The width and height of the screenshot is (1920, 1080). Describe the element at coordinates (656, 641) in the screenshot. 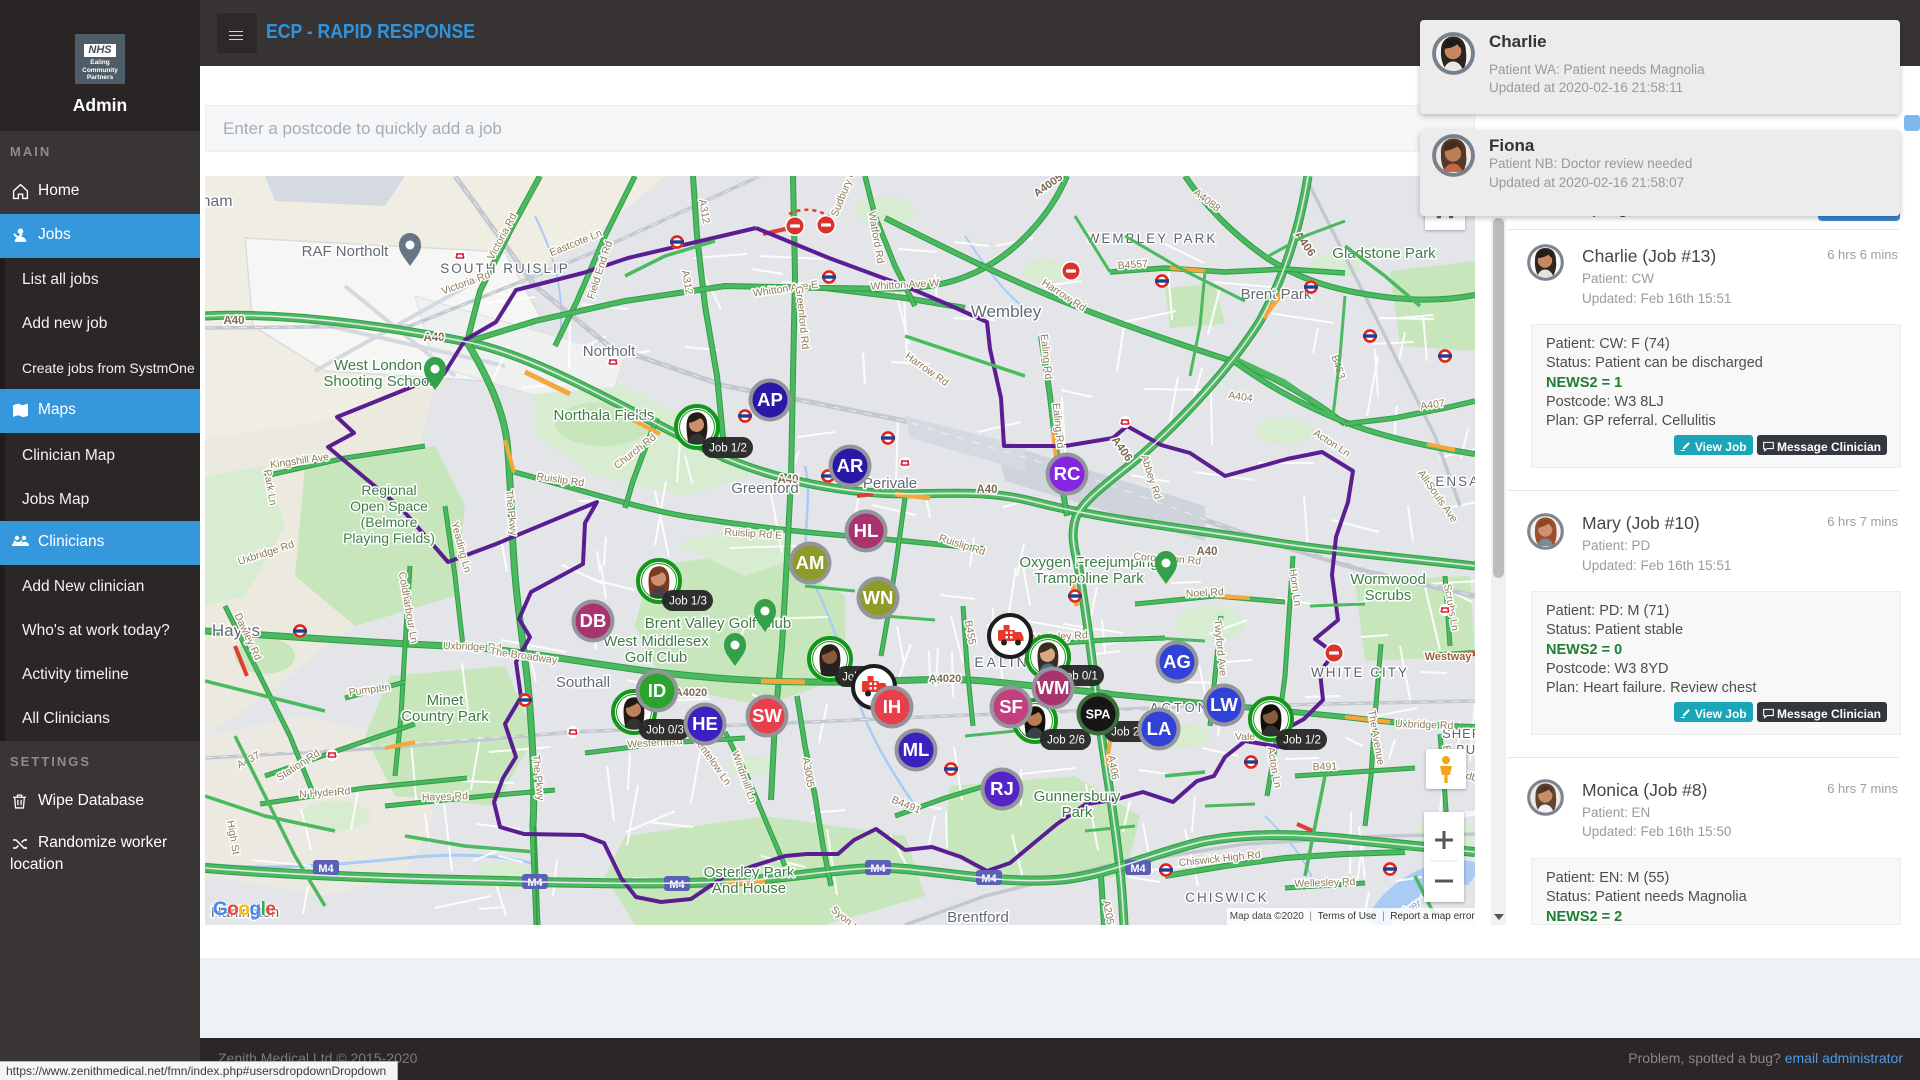

I see `svg-text: West Middlesex` at that location.